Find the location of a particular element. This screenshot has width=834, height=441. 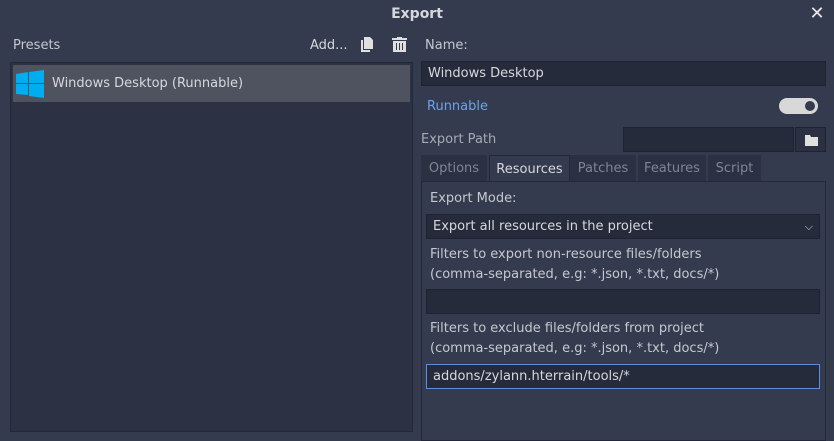

export-mode-label: Export Mode: is located at coordinates (473, 198).